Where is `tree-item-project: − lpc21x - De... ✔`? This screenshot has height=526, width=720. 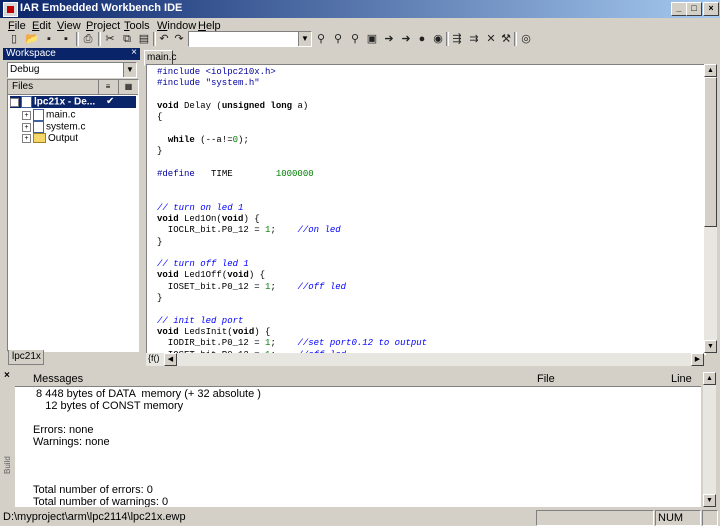
tree-item-project: − lpc21x - De... ✔ is located at coordinates (73, 102).